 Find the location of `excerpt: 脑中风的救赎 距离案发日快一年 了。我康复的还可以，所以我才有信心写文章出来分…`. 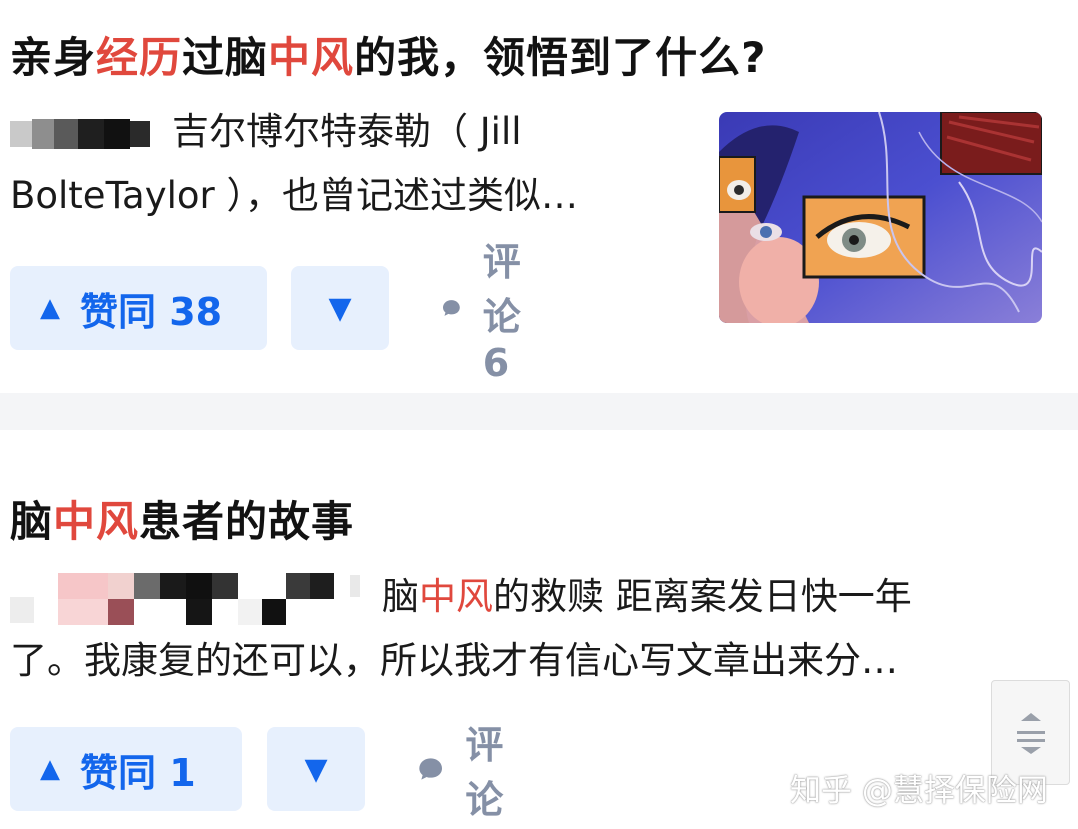

excerpt: 脑中风的救赎 距离案发日快一年 了。我康复的还可以，所以我才有信心写文章出来分… is located at coordinates (530, 629).